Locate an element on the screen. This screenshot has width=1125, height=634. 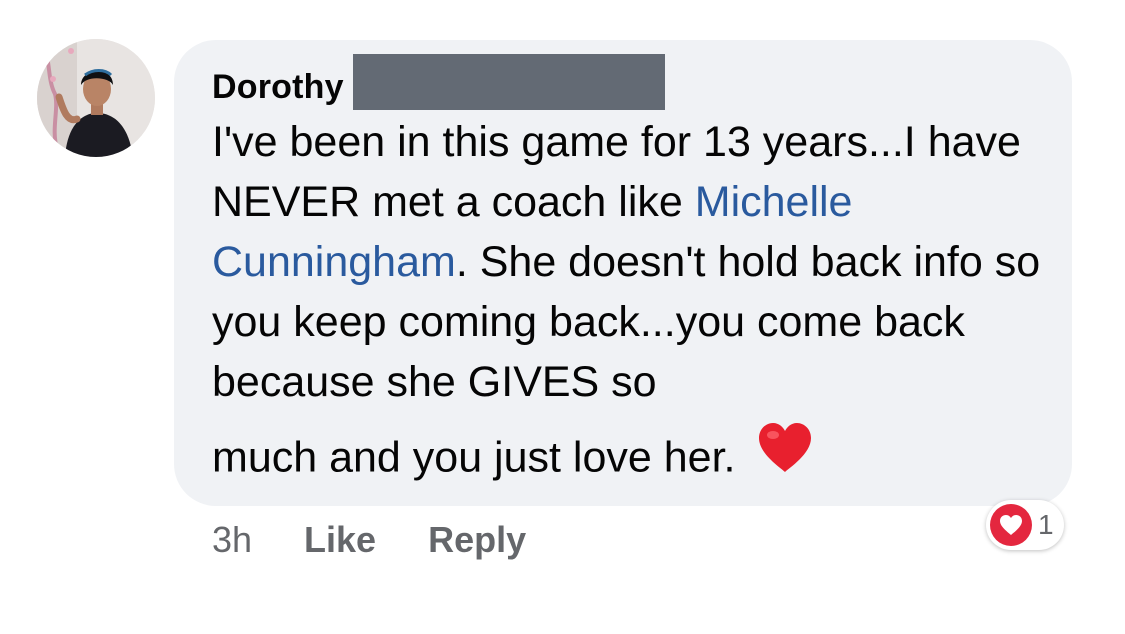
reply-button: Reply is located at coordinates (477, 540).